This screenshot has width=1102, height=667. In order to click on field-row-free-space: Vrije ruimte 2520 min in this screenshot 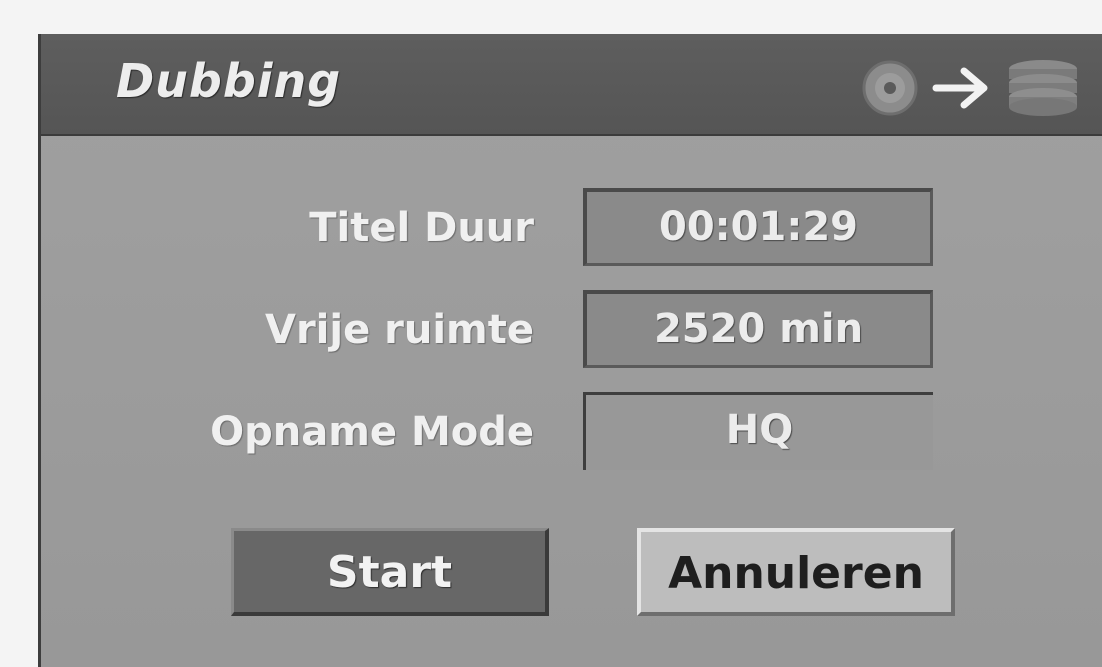, I will do `click(571, 330)`.